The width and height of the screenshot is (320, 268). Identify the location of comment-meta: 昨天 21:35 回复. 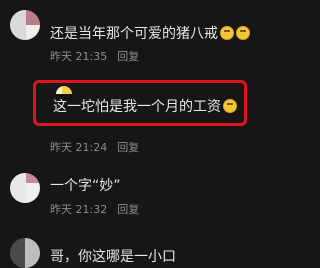
(94, 56).